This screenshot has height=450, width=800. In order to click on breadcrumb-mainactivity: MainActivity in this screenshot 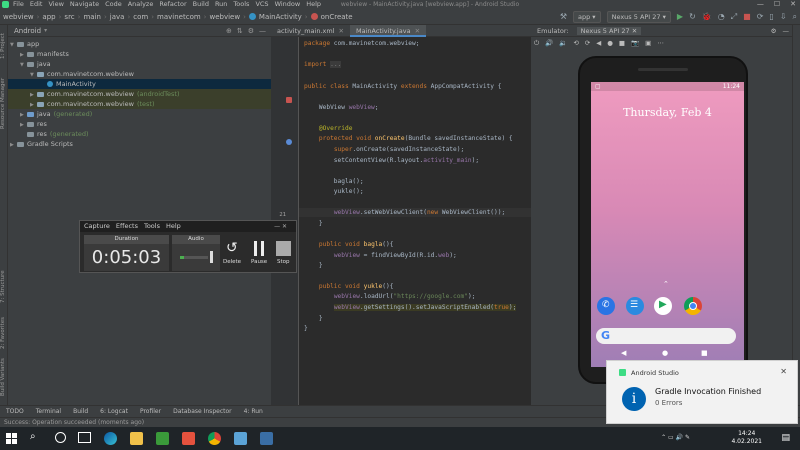, I will do `click(279, 17)`.